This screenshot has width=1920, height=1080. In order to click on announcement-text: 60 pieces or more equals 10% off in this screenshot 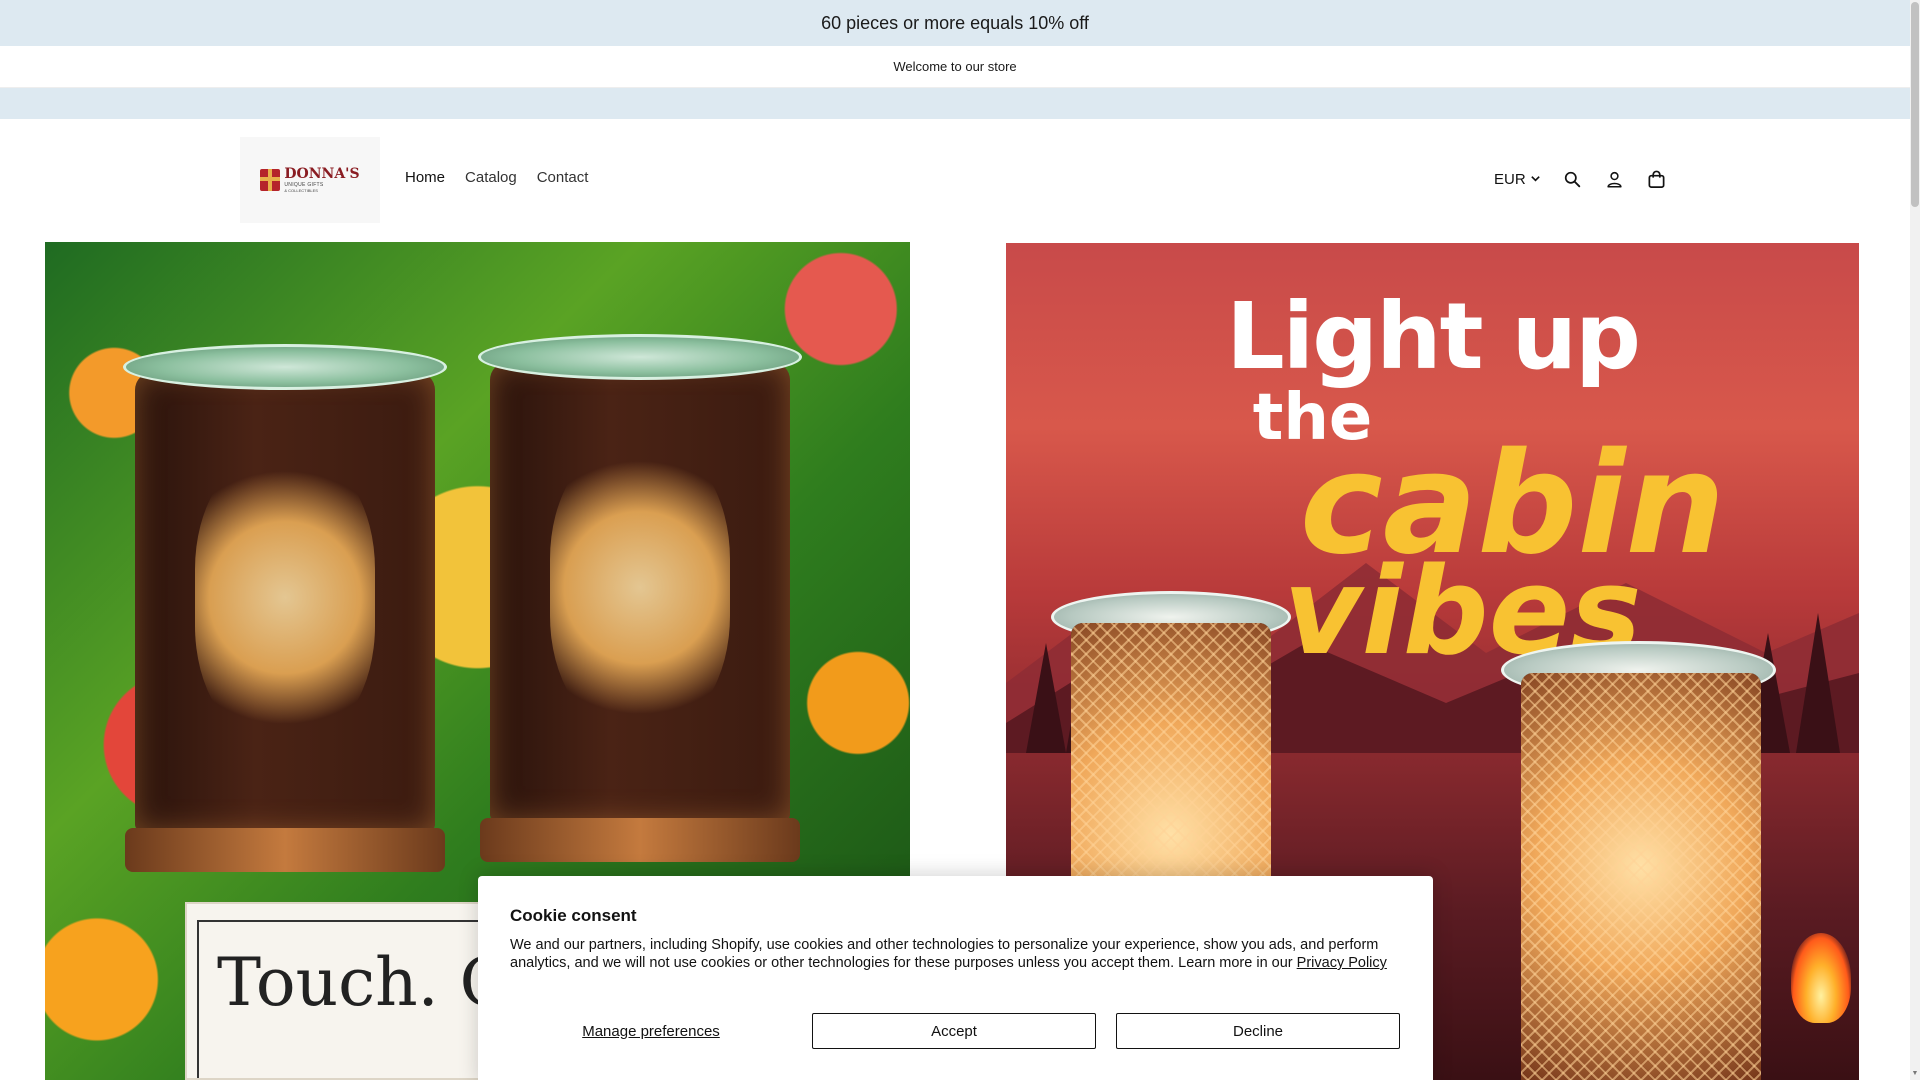, I will do `click(955, 22)`.